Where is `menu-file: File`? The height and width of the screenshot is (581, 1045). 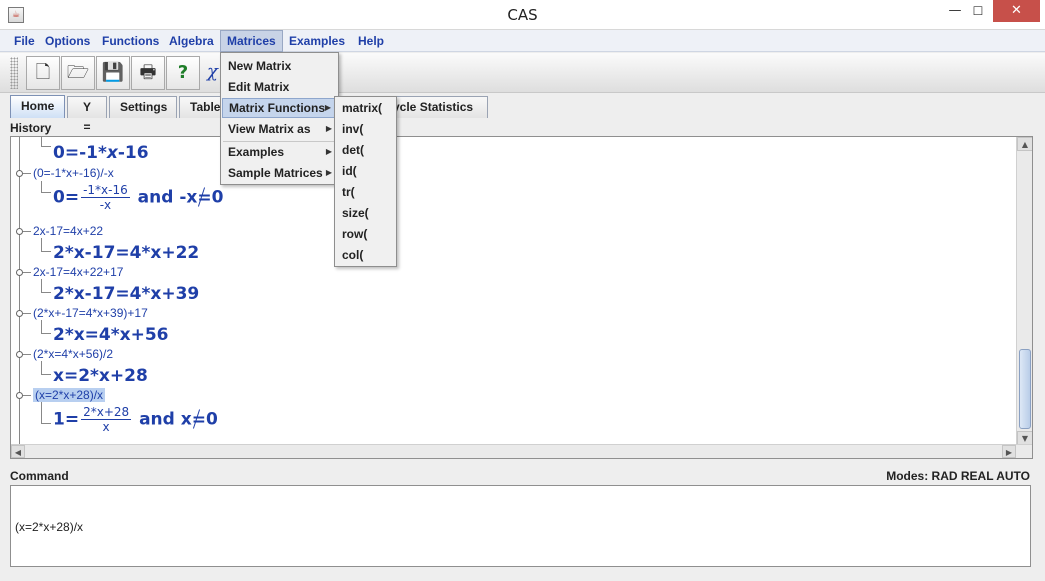 menu-file: File is located at coordinates (24, 41).